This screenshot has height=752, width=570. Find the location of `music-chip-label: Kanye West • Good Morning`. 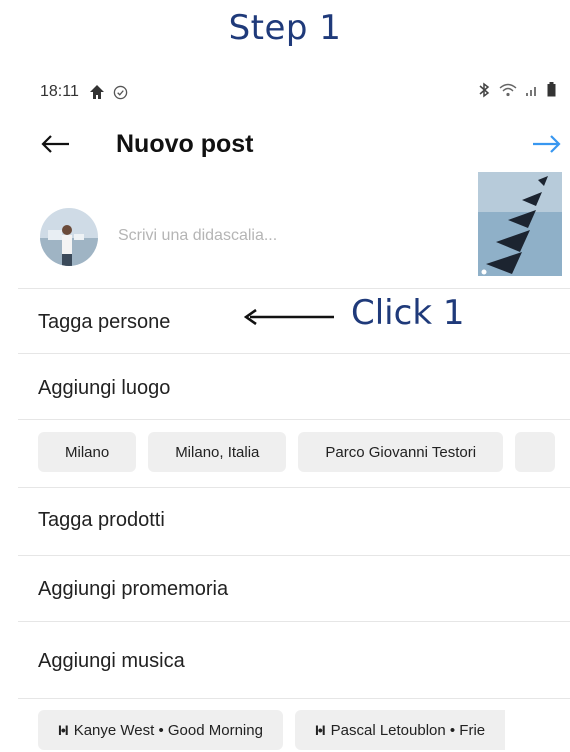

music-chip-label: Kanye West • Good Morning is located at coordinates (168, 730).